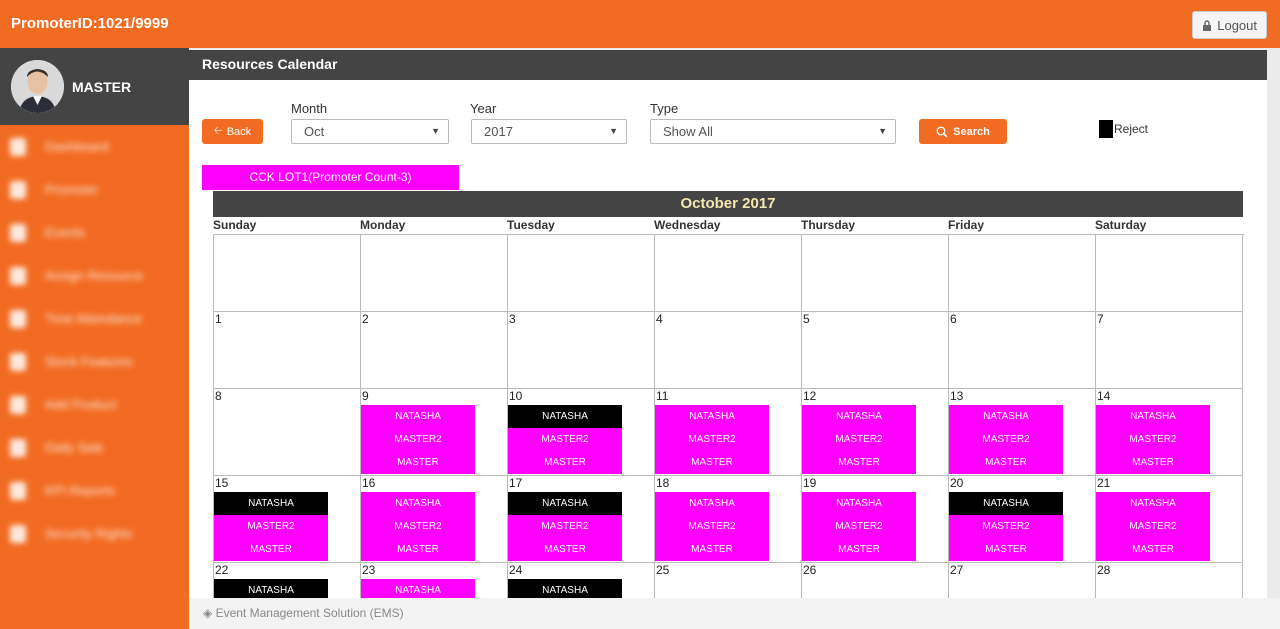 Image resolution: width=1280 pixels, height=629 pixels. I want to click on calendar-day-cell: 15 NATASHA MASTER2 MASTER, so click(287, 519).